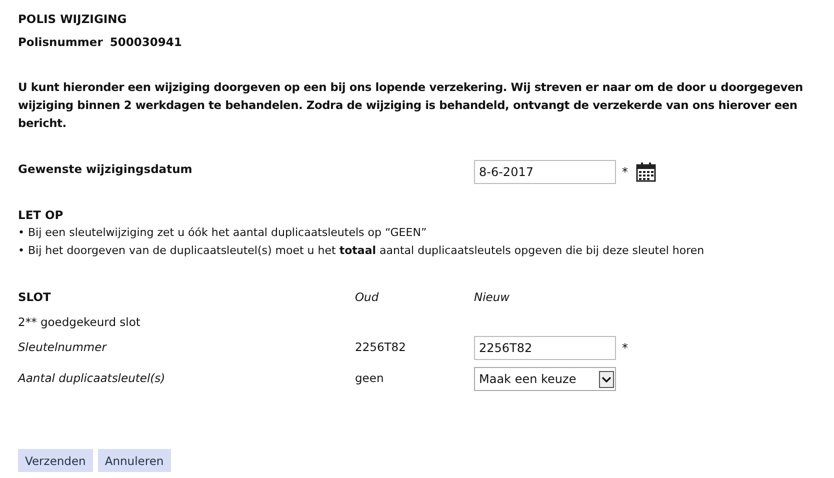 Image resolution: width=834 pixels, height=478 pixels. What do you see at coordinates (492, 296) in the screenshot?
I see `column-header: Nieuw` at bounding box center [492, 296].